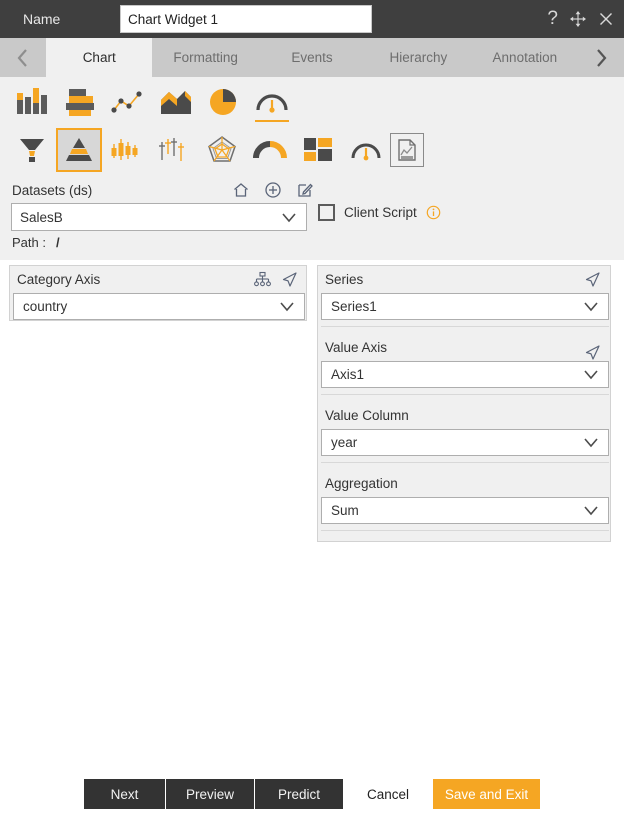  I want to click on tab-annotation-label: Annotation, so click(525, 57).